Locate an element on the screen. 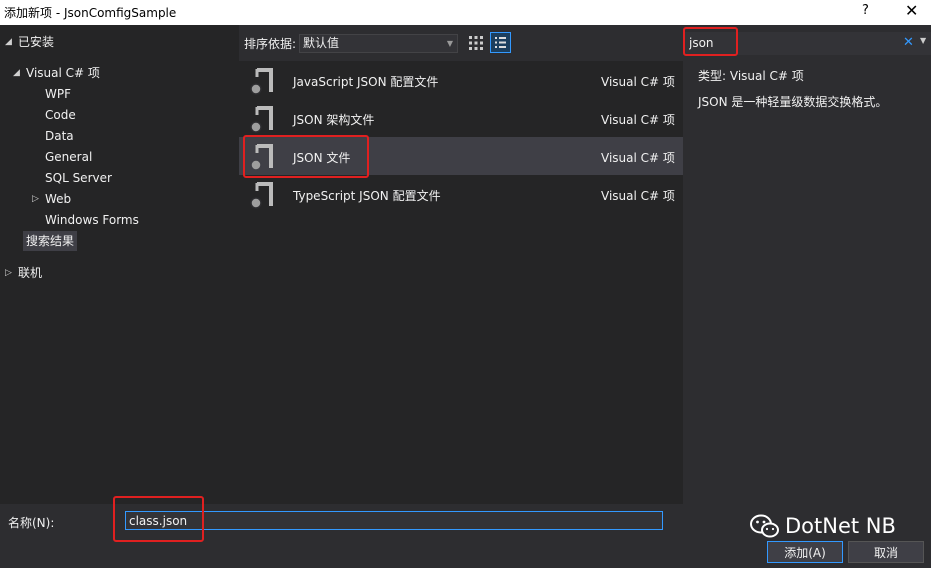  sort-toolbar: 排序依据: 默认值 ▼ is located at coordinates (461, 43).